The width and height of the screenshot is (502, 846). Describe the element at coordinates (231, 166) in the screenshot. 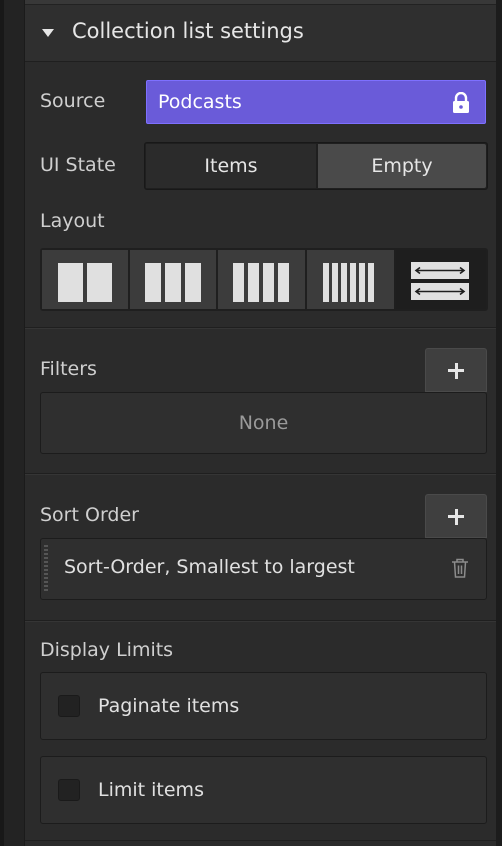

I see `ui-state-items-button: Items` at that location.